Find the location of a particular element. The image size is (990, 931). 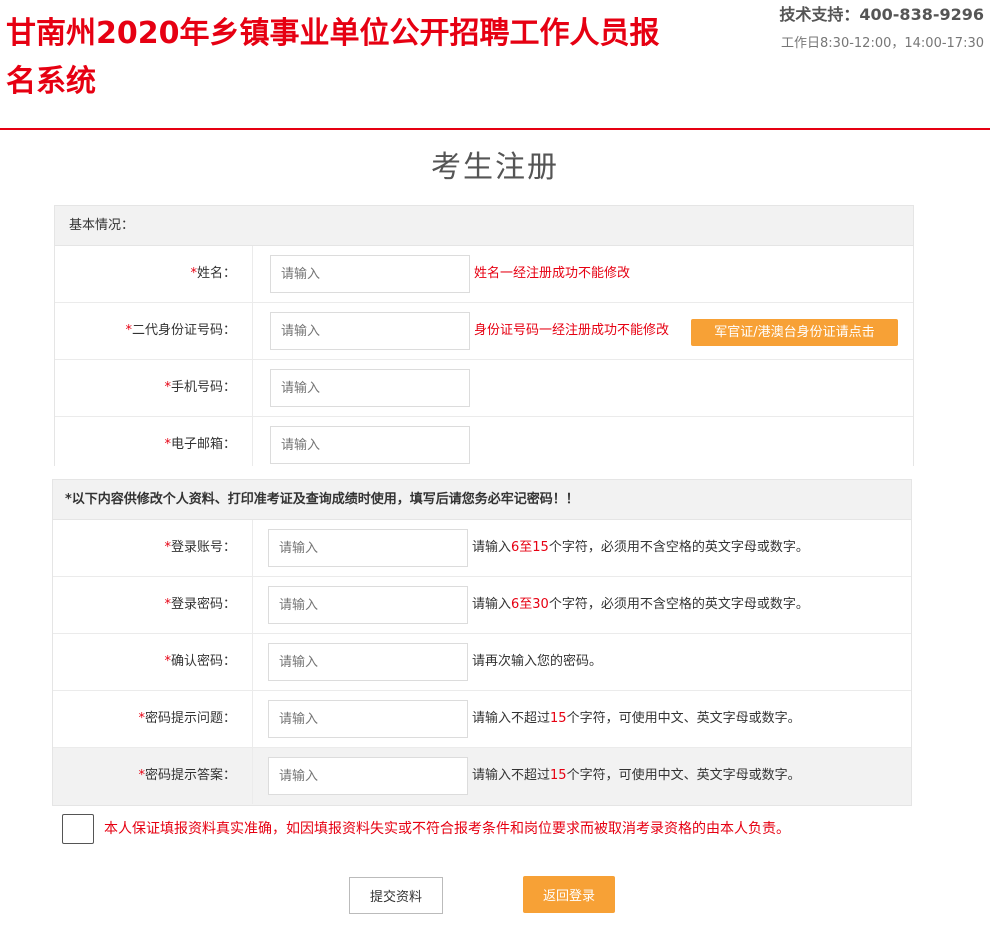

page-title: 考生注册 is located at coordinates (495, 167).